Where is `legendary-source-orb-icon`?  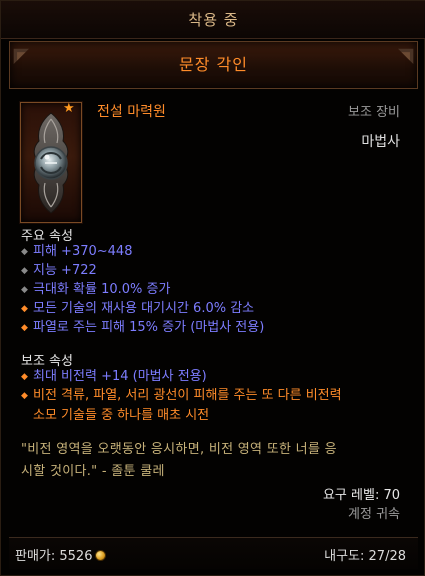
legendary-source-orb-icon is located at coordinates (51, 163).